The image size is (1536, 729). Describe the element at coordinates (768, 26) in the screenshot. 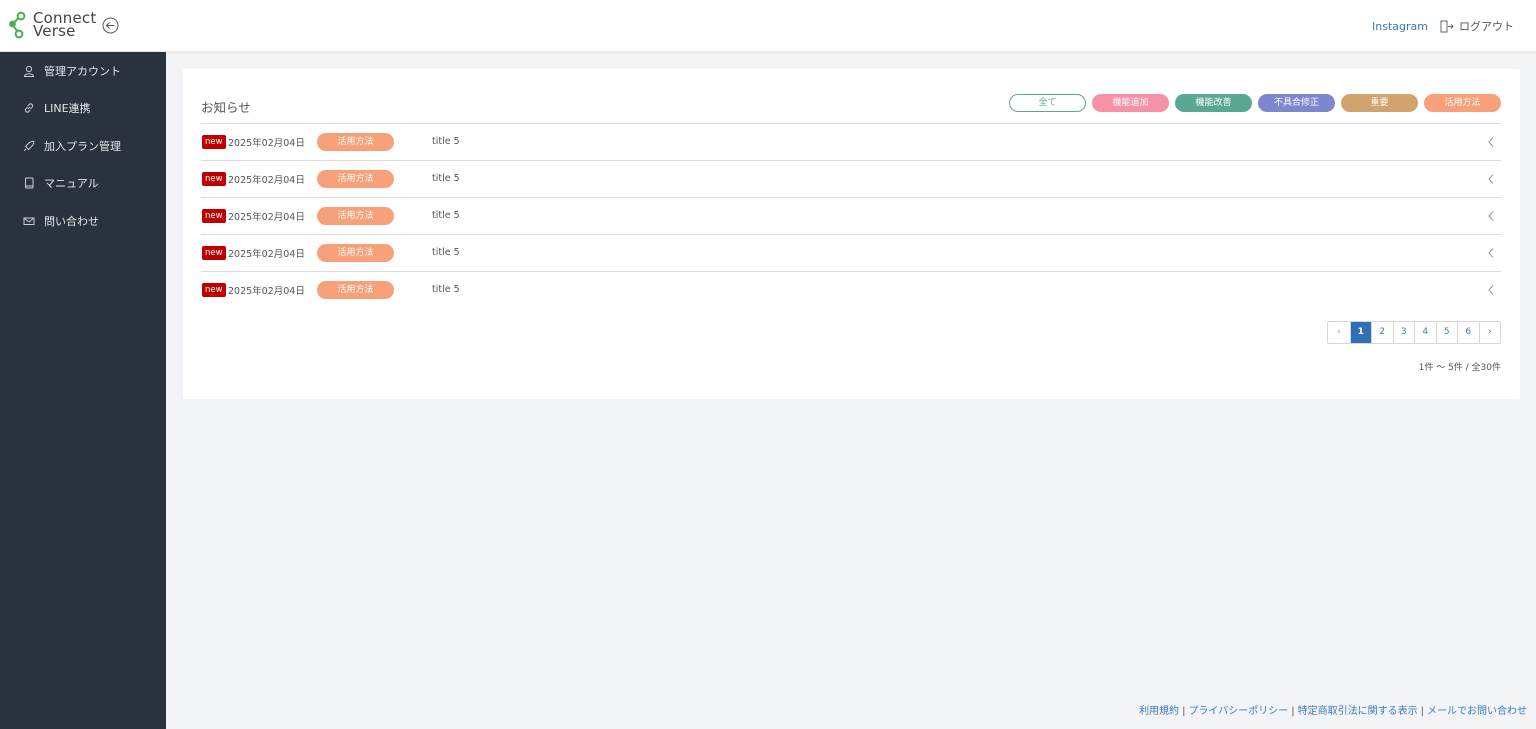

I see `top-header: Connect Verse Instagram ログアウト` at that location.